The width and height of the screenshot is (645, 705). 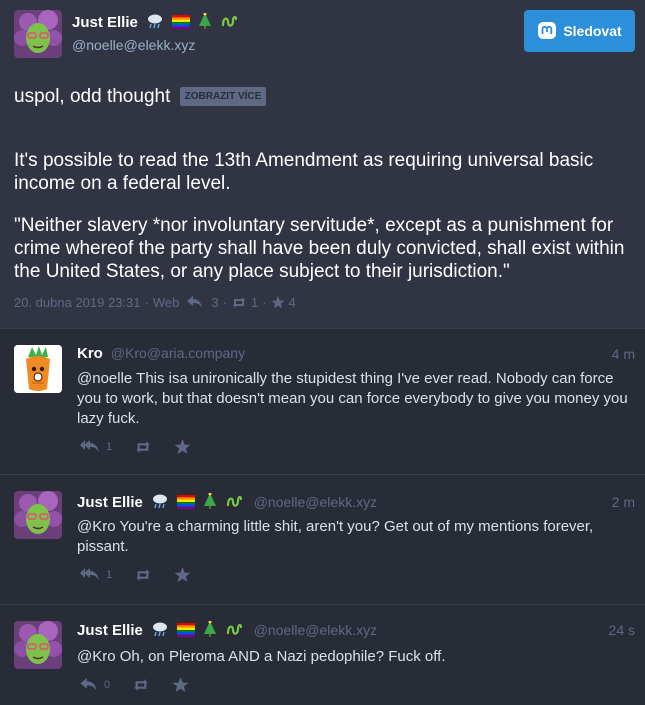 I want to click on boost-count: 1, so click(x=254, y=302).